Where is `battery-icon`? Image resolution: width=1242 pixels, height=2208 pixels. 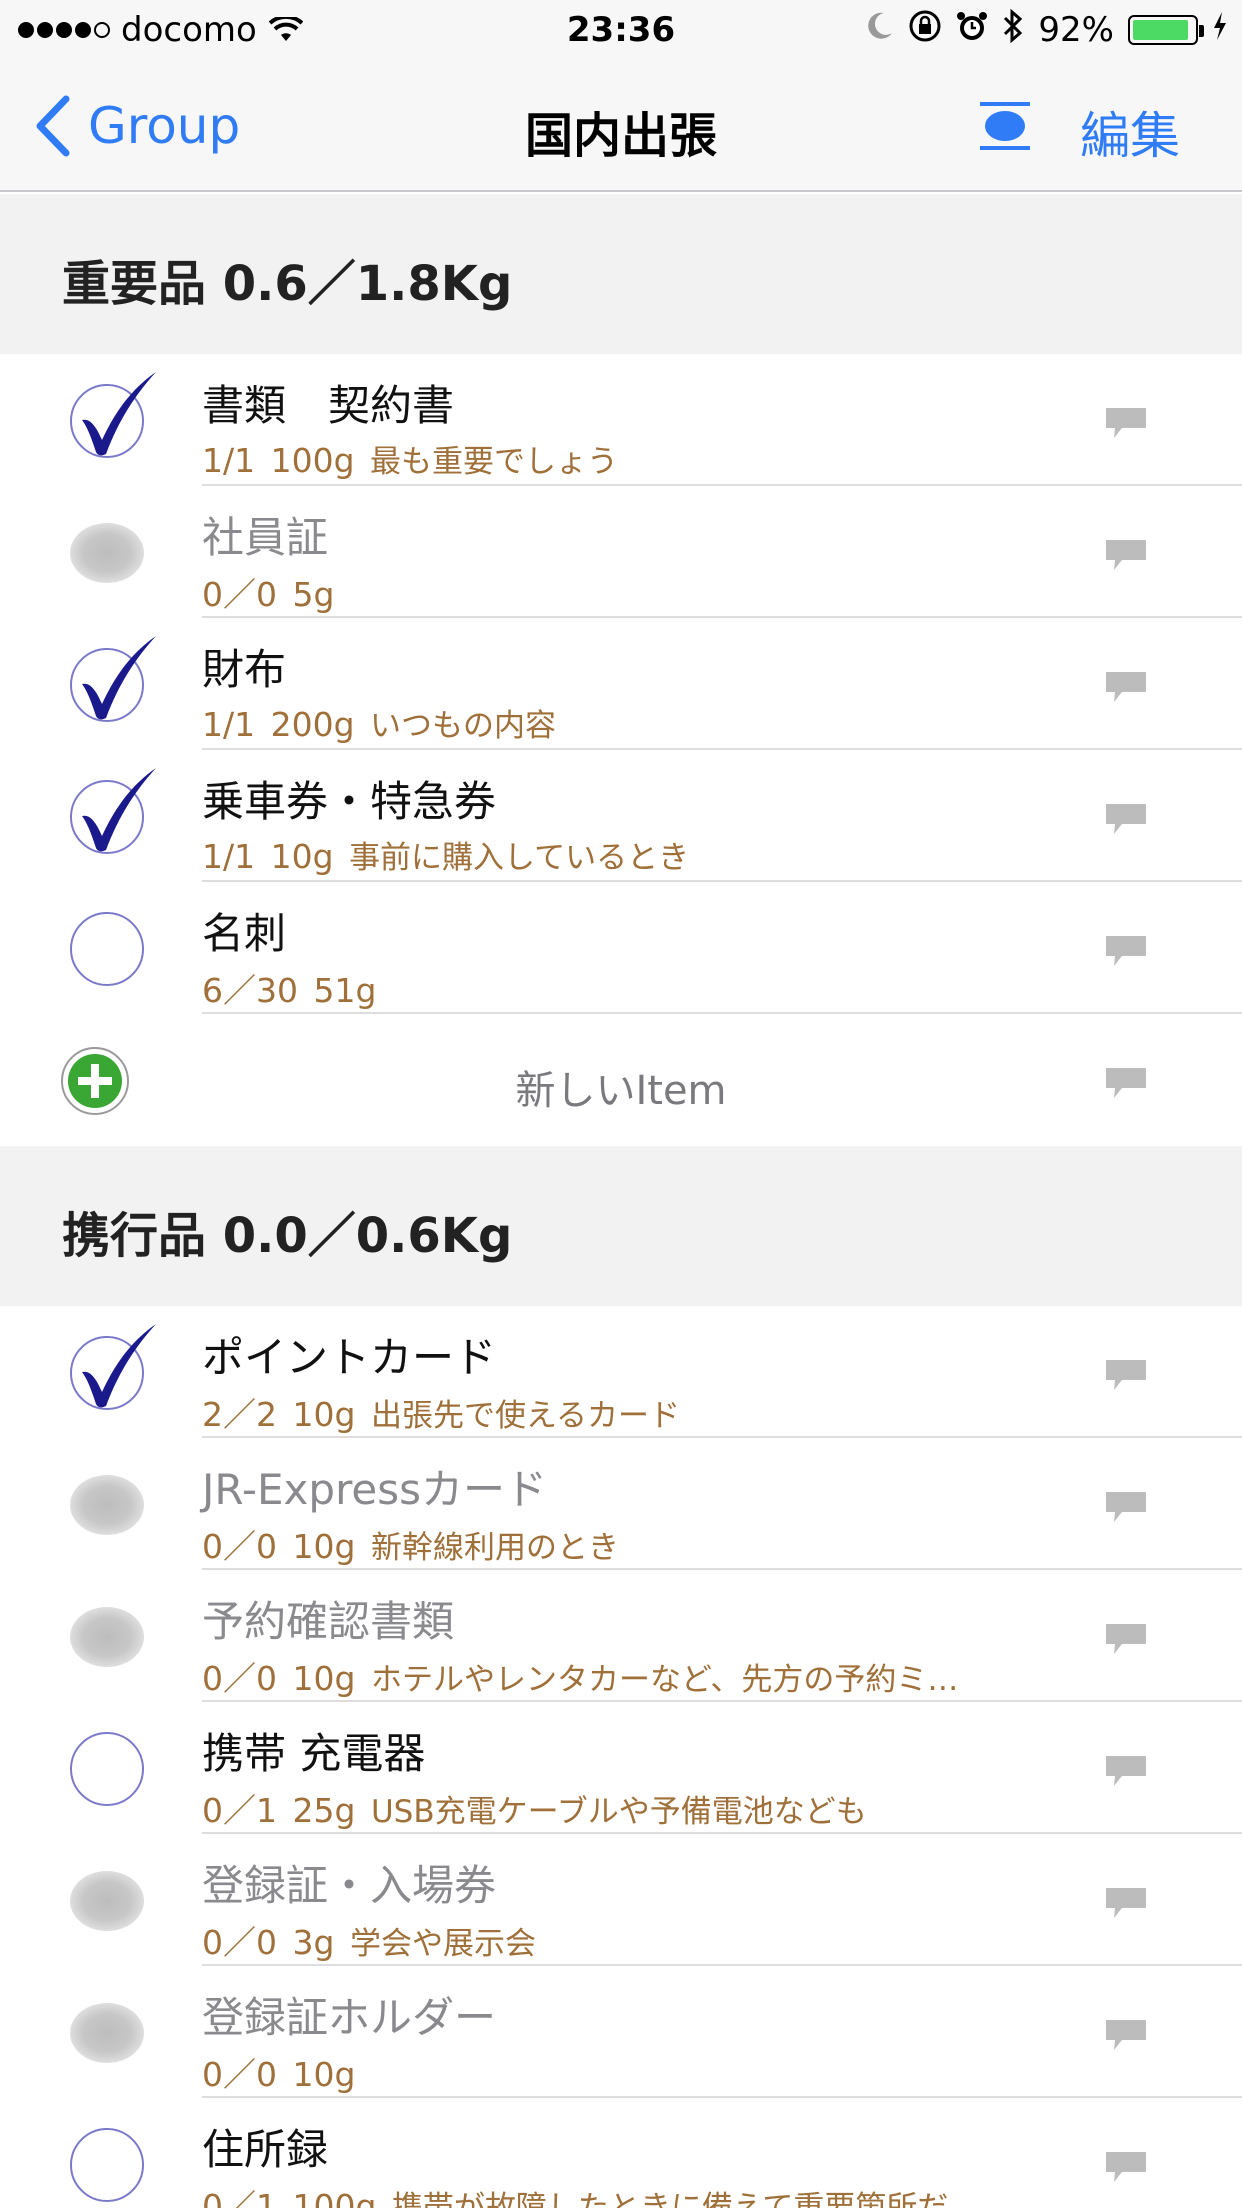 battery-icon is located at coordinates (1166, 30).